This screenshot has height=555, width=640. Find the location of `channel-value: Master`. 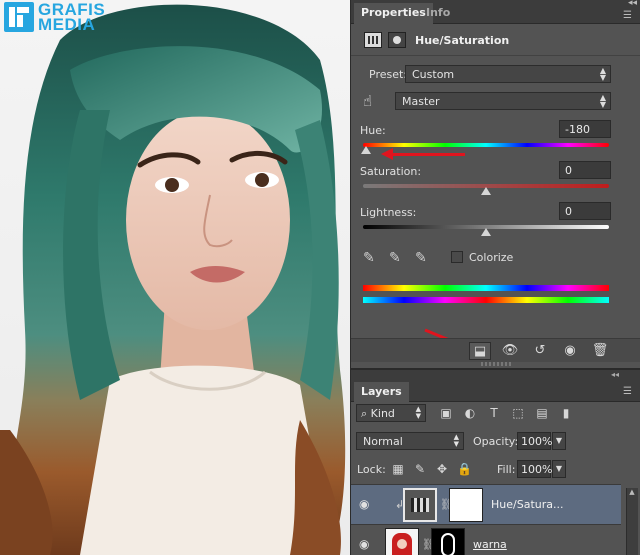

channel-value: Master is located at coordinates (421, 101).